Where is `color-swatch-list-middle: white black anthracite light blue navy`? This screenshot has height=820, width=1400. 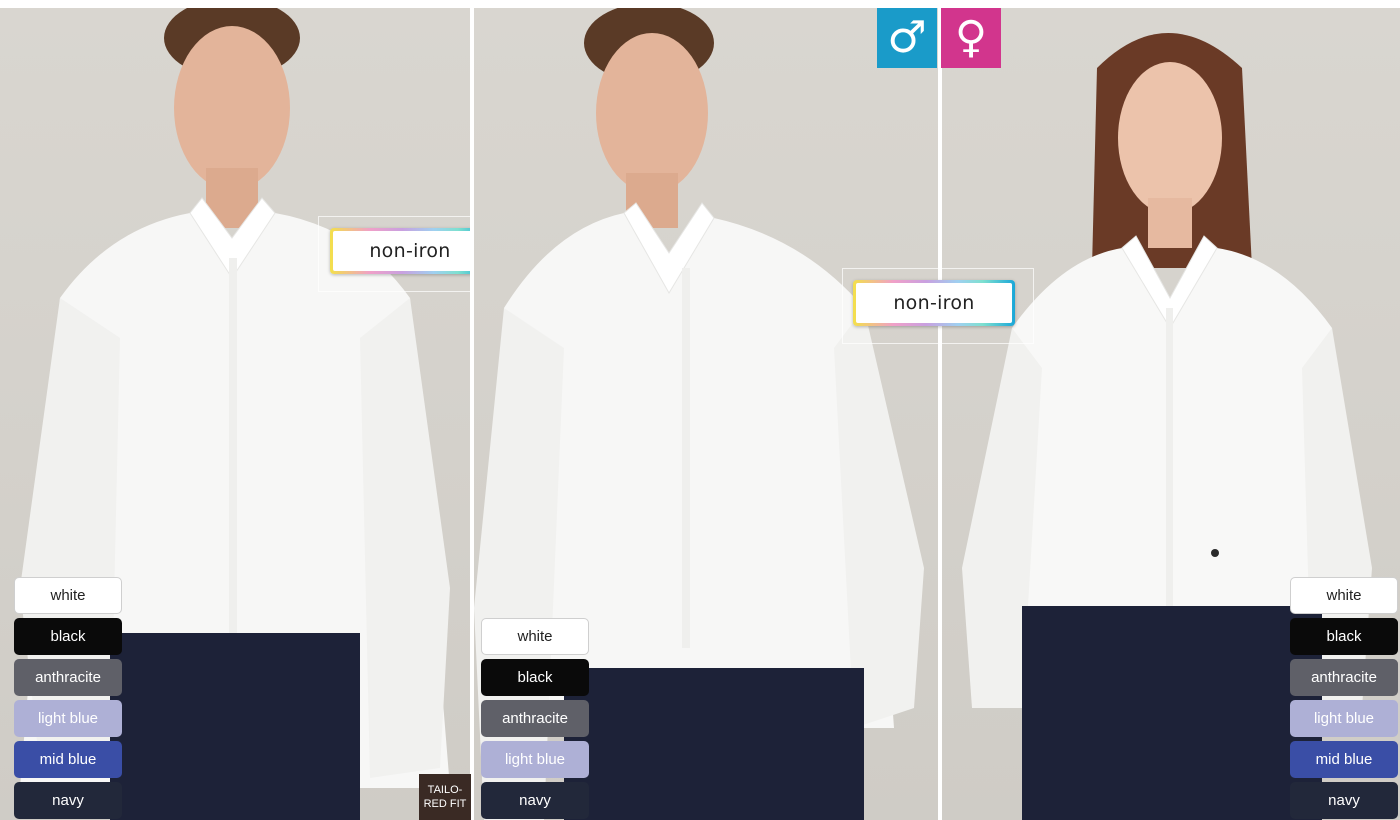 color-swatch-list-middle: white black anthracite light blue navy is located at coordinates (535, 719).